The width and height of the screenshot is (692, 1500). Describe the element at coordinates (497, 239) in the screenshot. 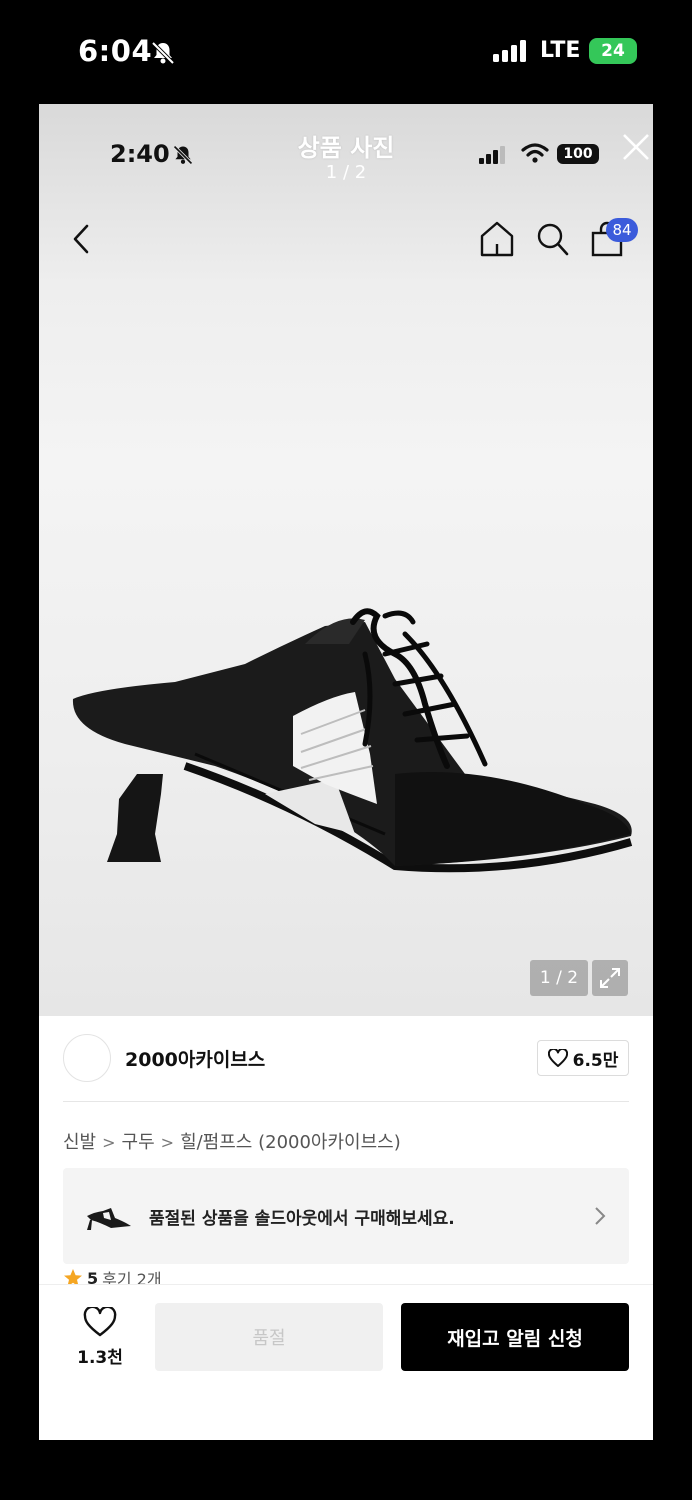

I see `home-icon` at that location.